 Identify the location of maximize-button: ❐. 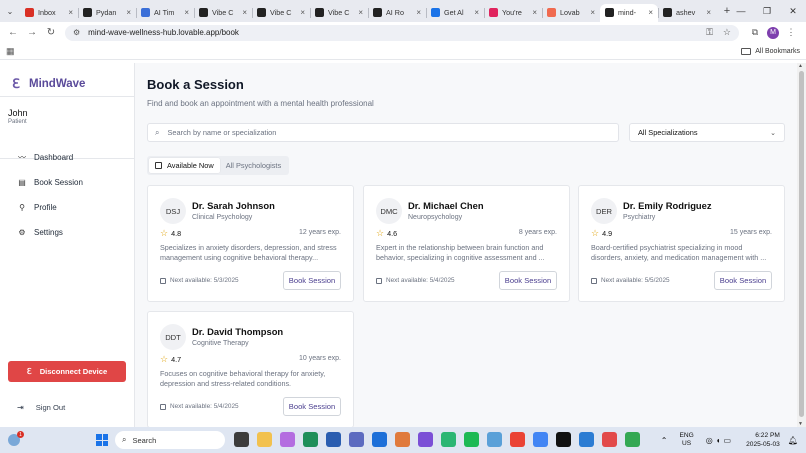
(767, 11).